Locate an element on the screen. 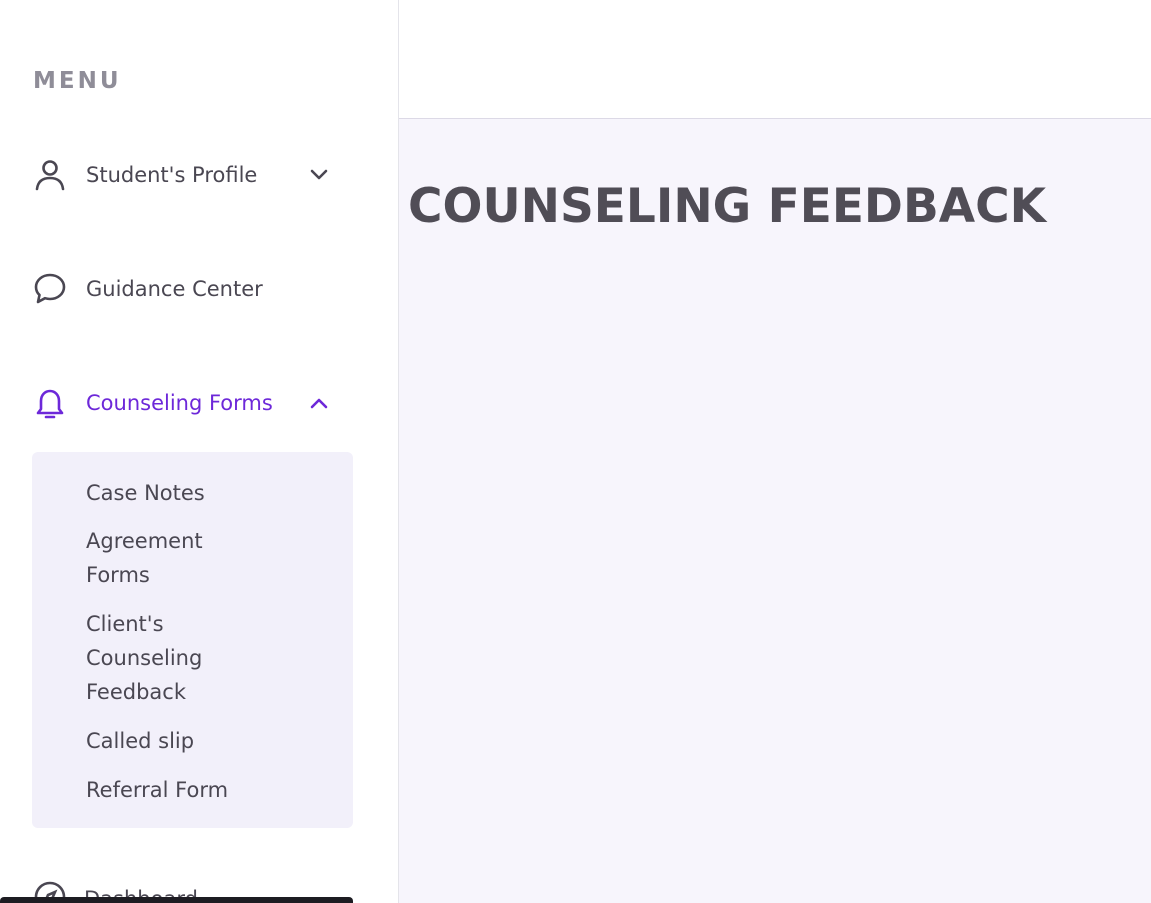 The height and width of the screenshot is (903, 1151). bell-icon is located at coordinates (51, 403).